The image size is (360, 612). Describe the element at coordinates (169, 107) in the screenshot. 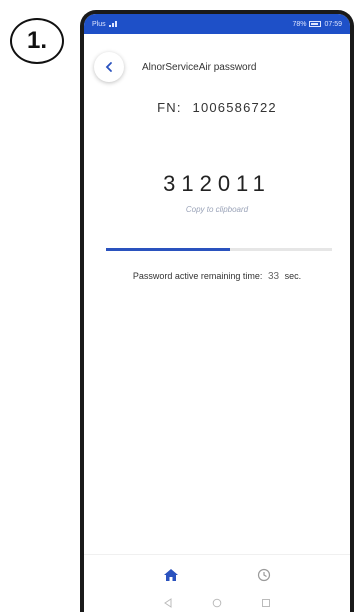

I see `fn-label: FN:` at that location.